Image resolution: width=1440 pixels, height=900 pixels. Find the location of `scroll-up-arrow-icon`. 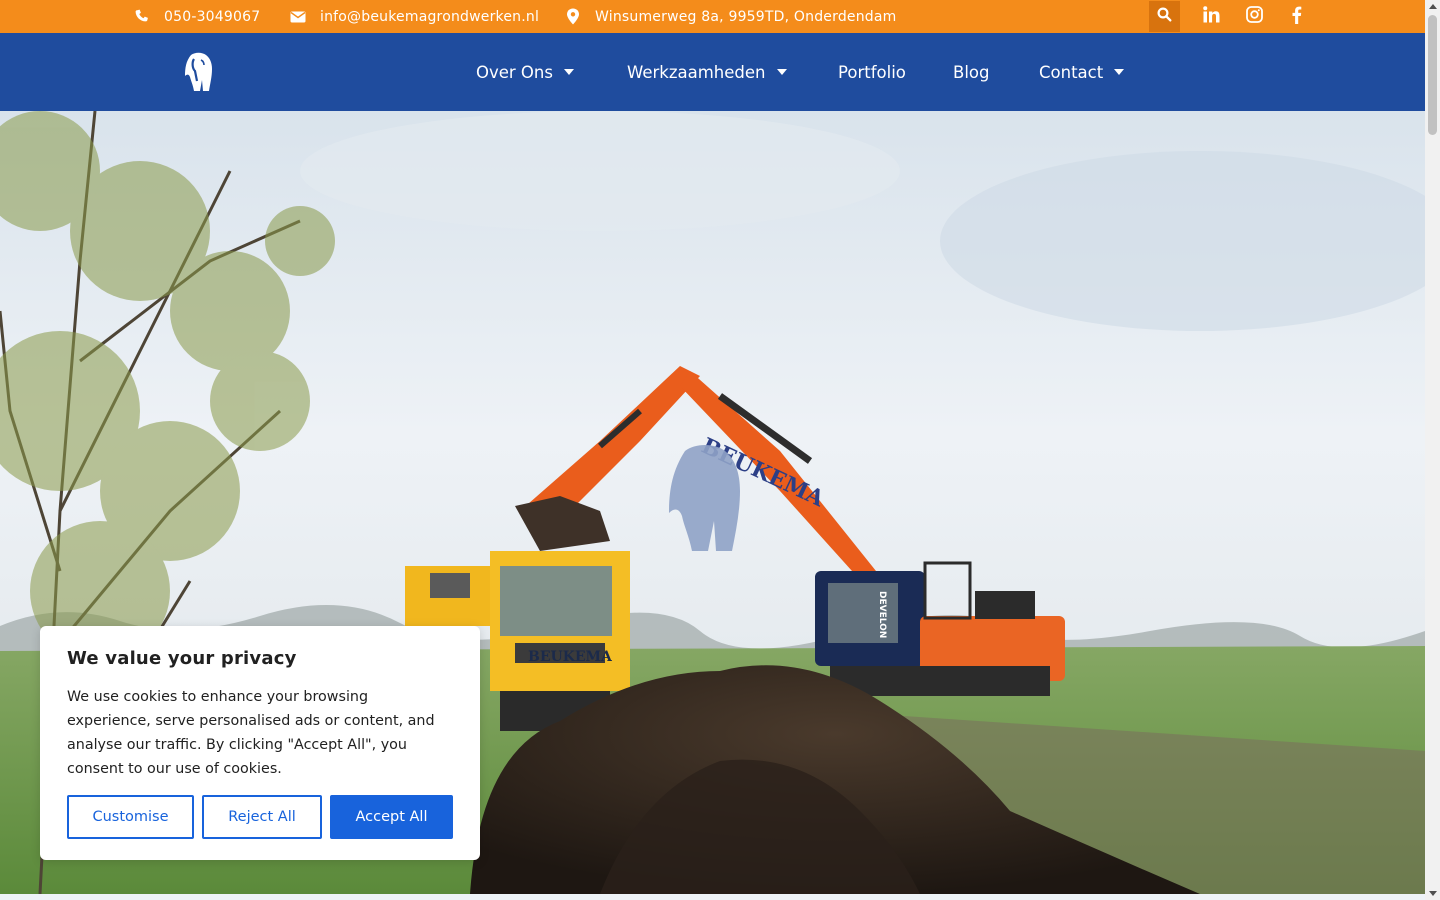

scroll-up-arrow-icon is located at coordinates (1433, 6).